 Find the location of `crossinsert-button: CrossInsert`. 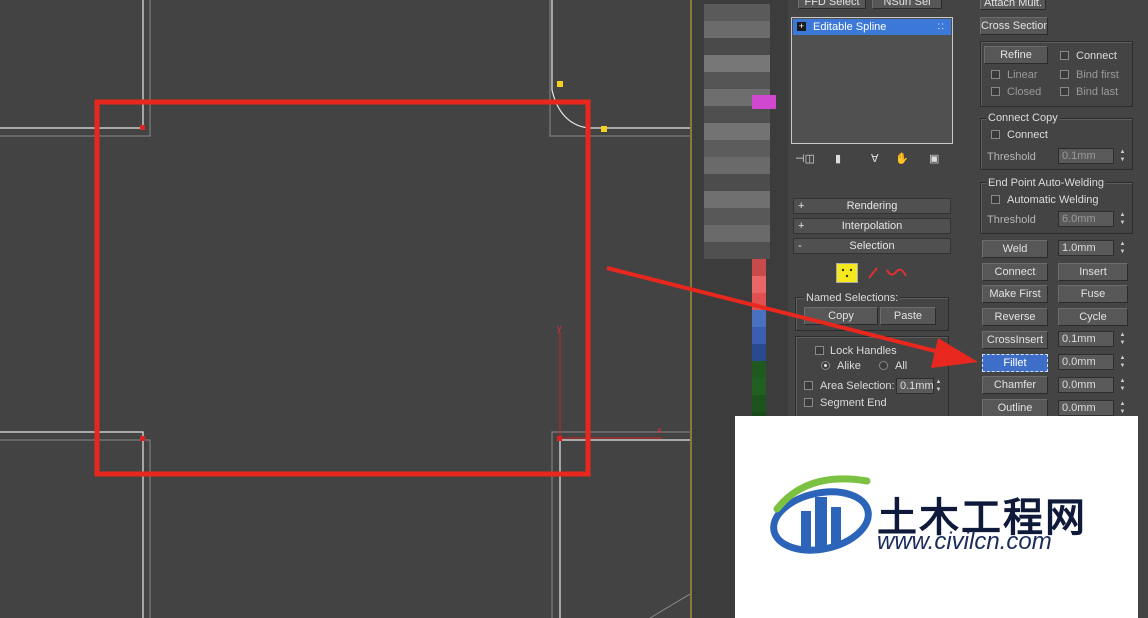

crossinsert-button: CrossInsert is located at coordinates (1015, 340).